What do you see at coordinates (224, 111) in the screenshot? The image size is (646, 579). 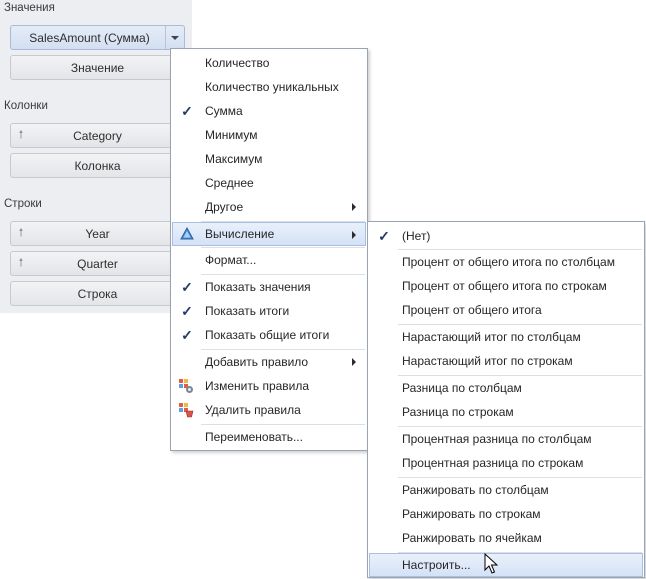 I see `menu-item-label: Сумма` at bounding box center [224, 111].